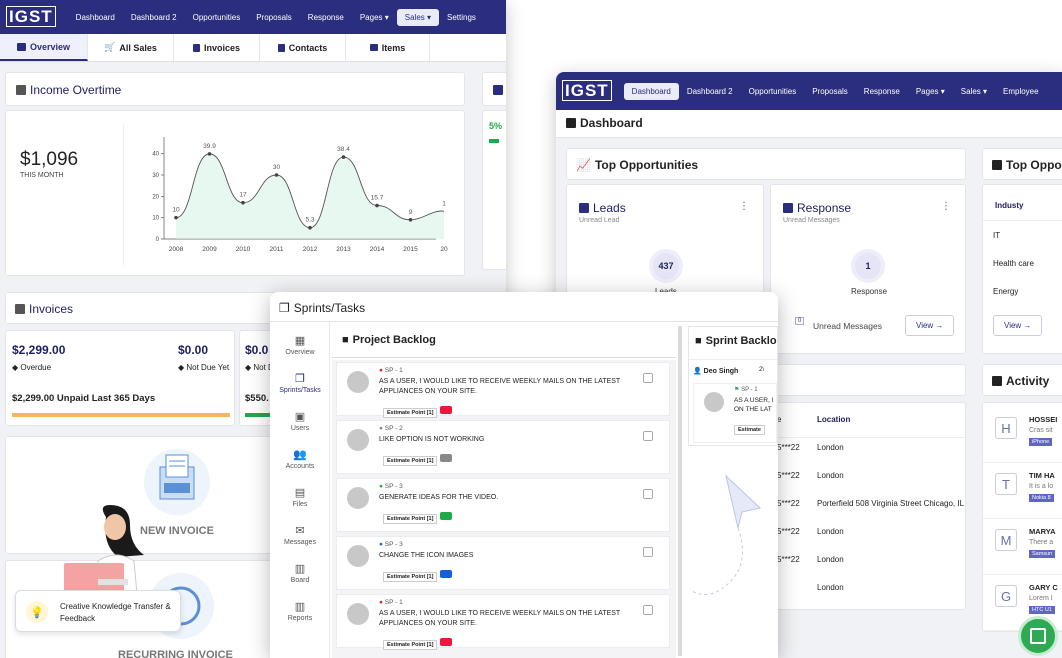  I want to click on leads-sub: Unread Lead, so click(599, 220).